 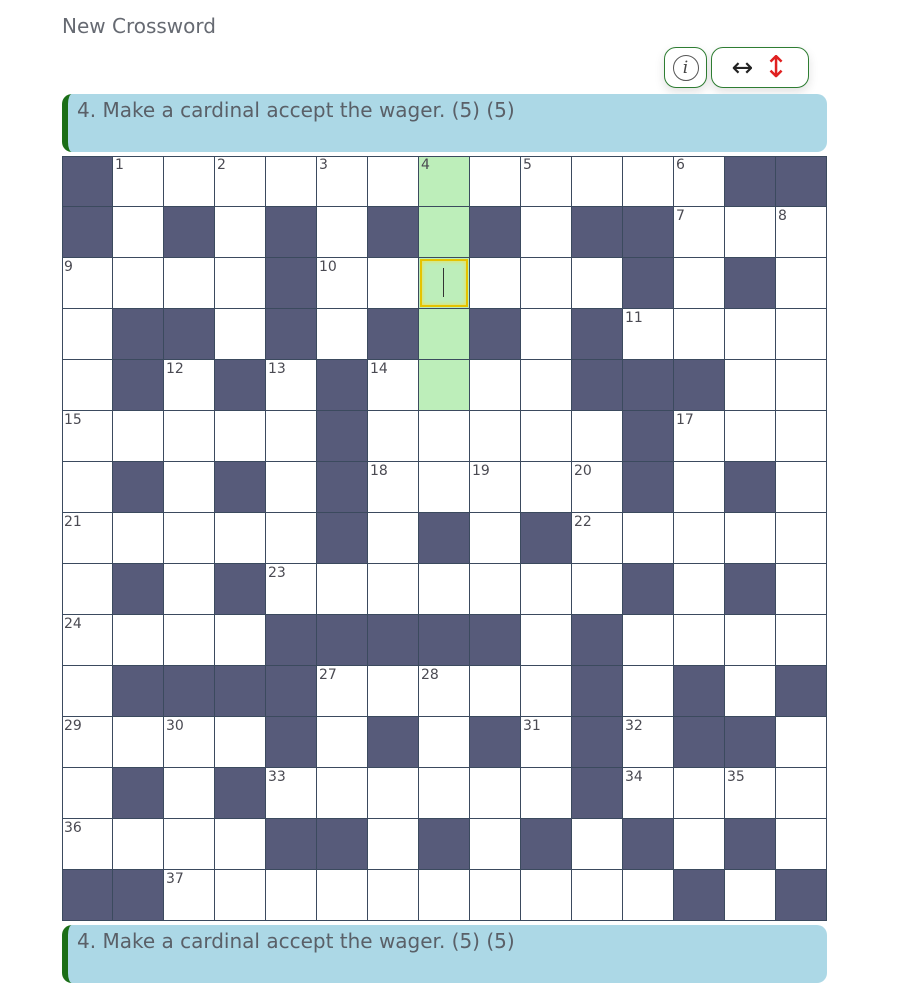 What do you see at coordinates (189, 742) in the screenshot?
I see `grid-cell: 30` at bounding box center [189, 742].